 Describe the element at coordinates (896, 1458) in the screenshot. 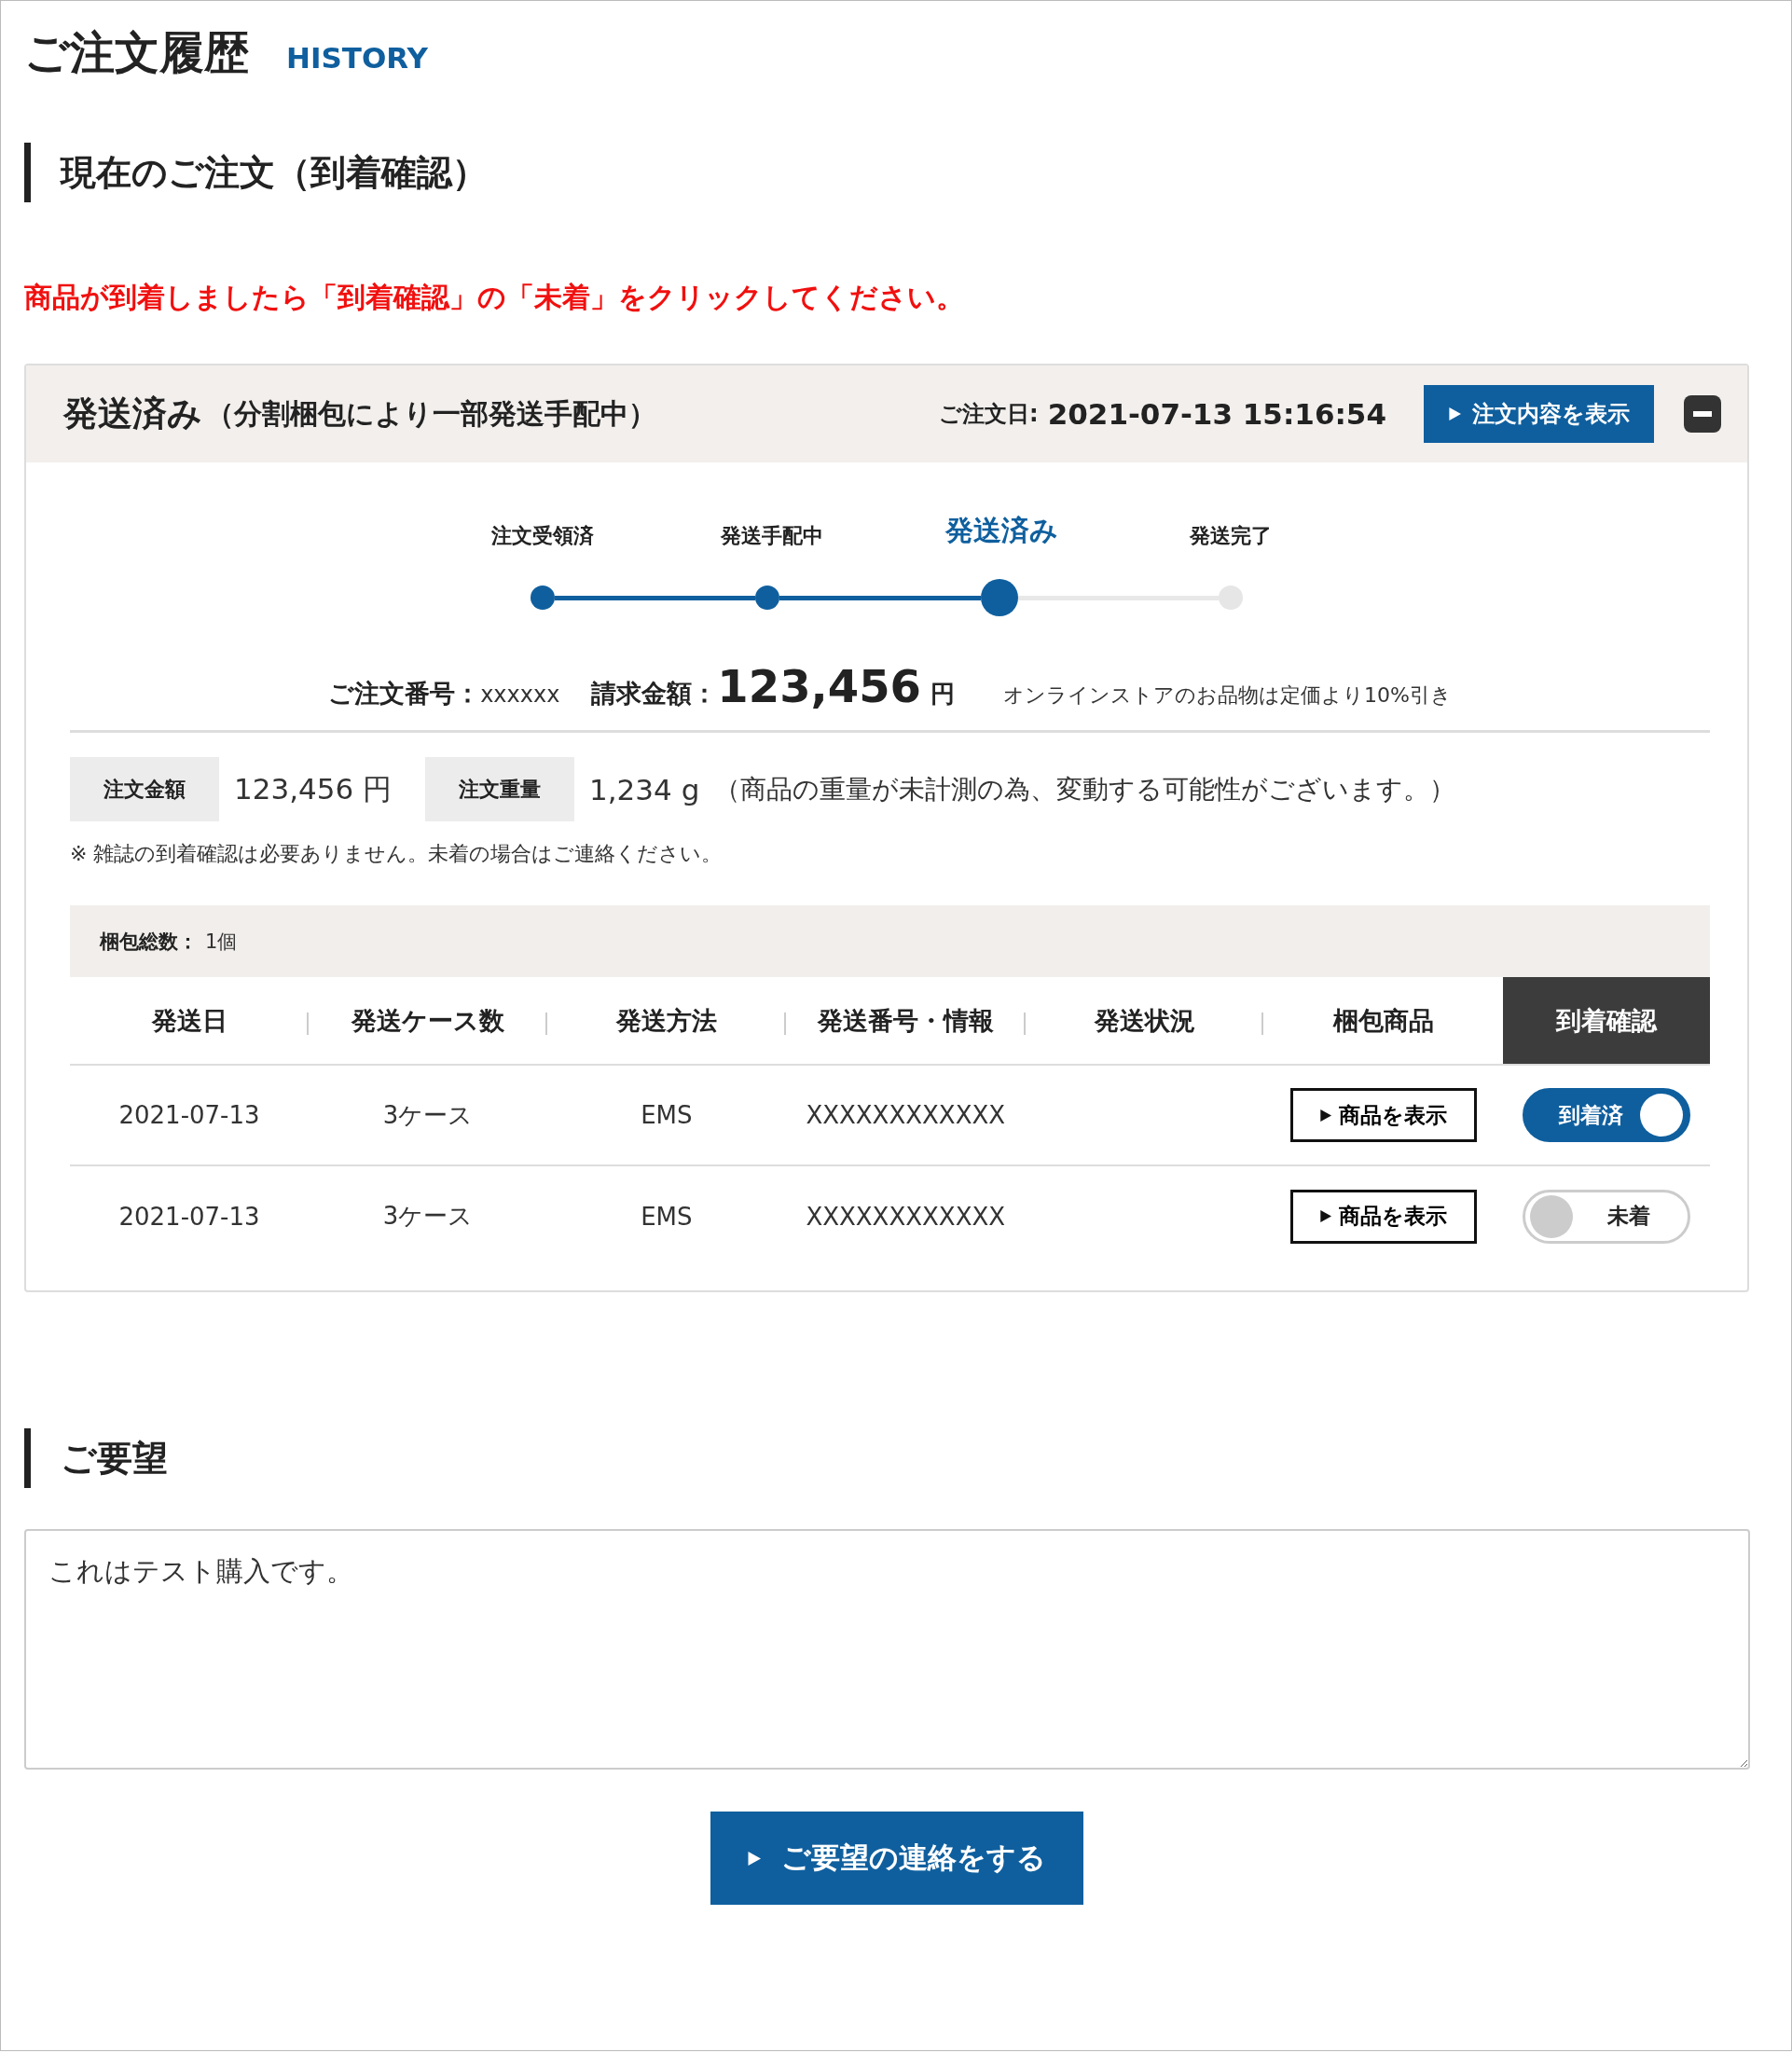

I see `section-heading: ご要望` at that location.